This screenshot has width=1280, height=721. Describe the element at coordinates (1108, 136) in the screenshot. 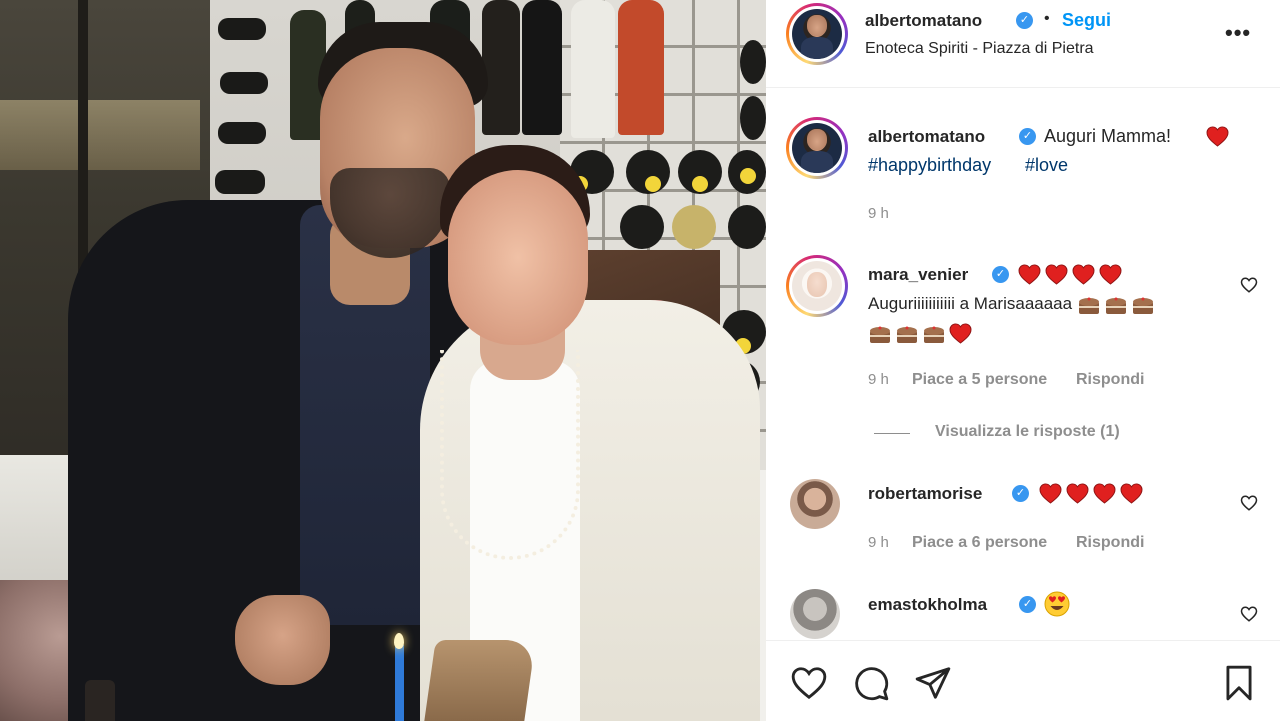

I see `caption-text: Auguri Mamma!` at that location.